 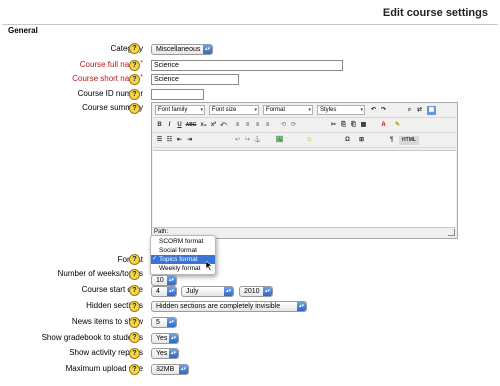 What do you see at coordinates (234, 110) in the screenshot?
I see `font-size-select: Font size ▾` at bounding box center [234, 110].